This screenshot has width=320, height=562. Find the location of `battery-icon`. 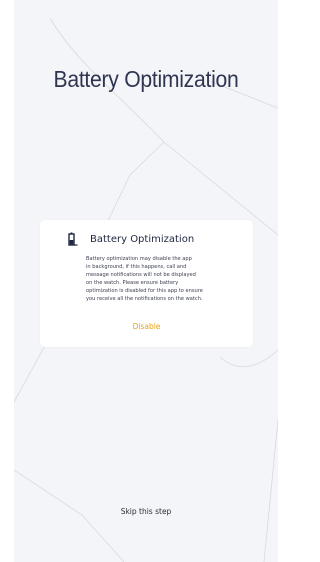

battery-icon is located at coordinates (73, 239).